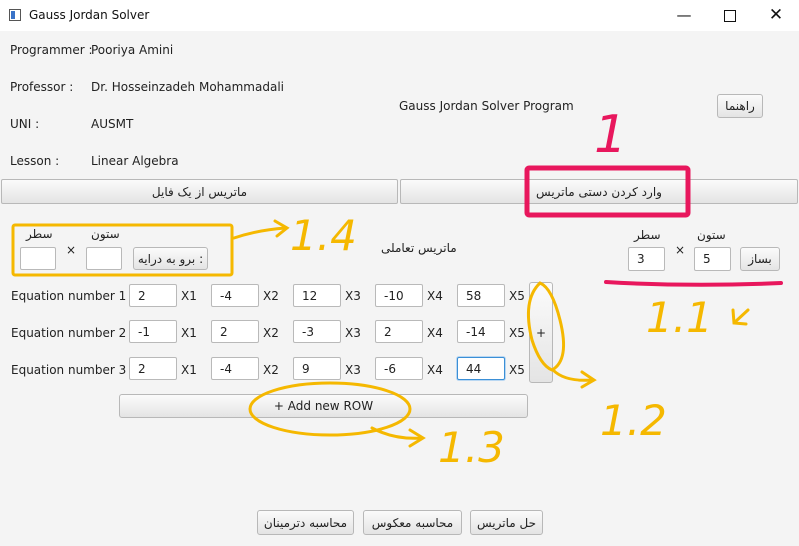 Image resolution: width=799 pixels, height=546 pixels. I want to click on file-cols-label: ستون, so click(105, 234).